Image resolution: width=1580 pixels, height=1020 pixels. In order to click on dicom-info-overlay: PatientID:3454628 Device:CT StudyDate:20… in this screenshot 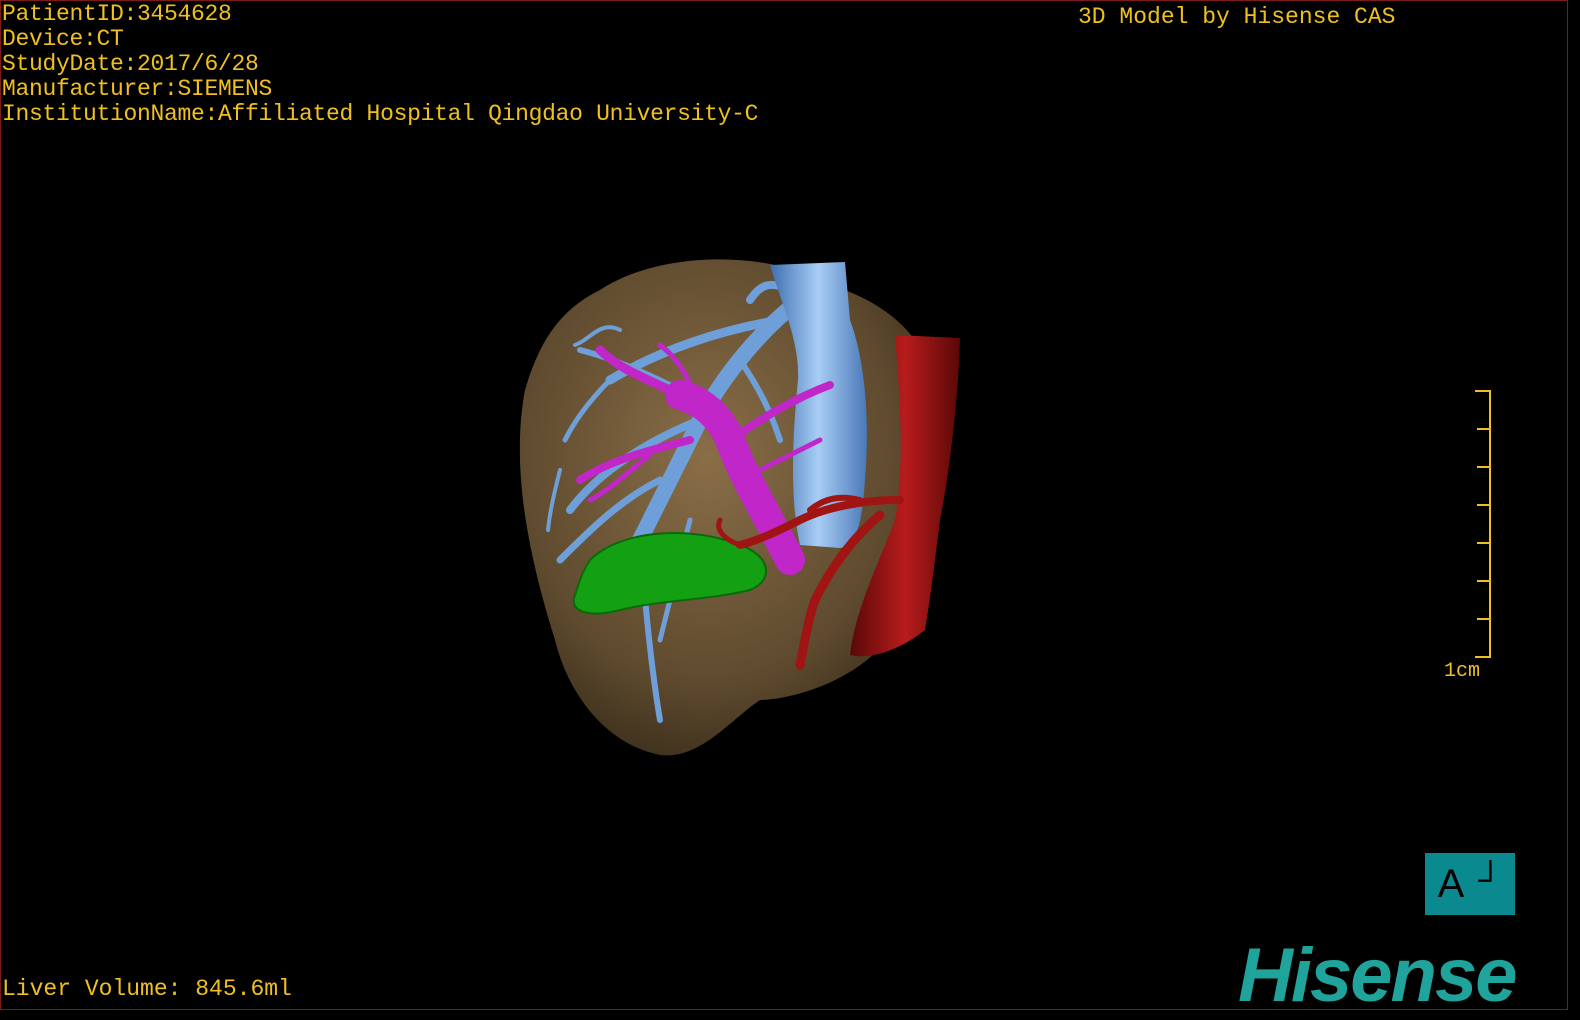, I will do `click(380, 64)`.